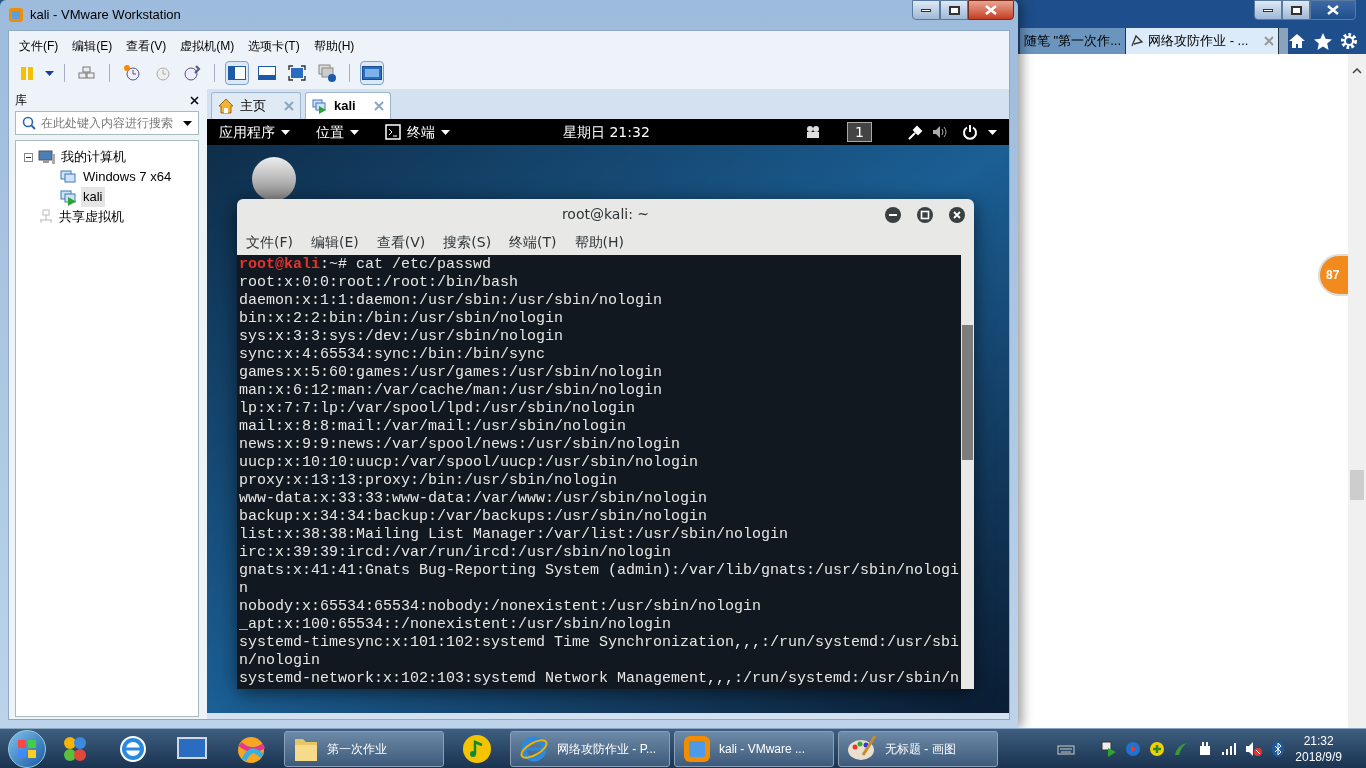 The width and height of the screenshot is (1366, 768). What do you see at coordinates (1357, 71) in the screenshot?
I see `scroll-up-icon` at bounding box center [1357, 71].